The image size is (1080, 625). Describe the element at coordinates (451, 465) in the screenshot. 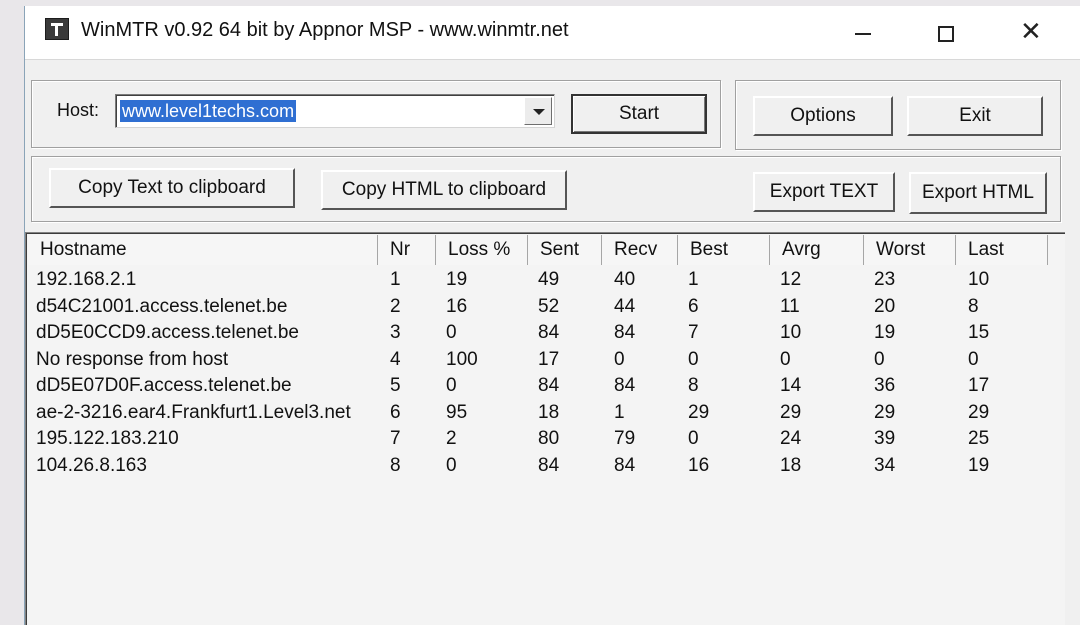

I see `cell-loss: 0` at that location.